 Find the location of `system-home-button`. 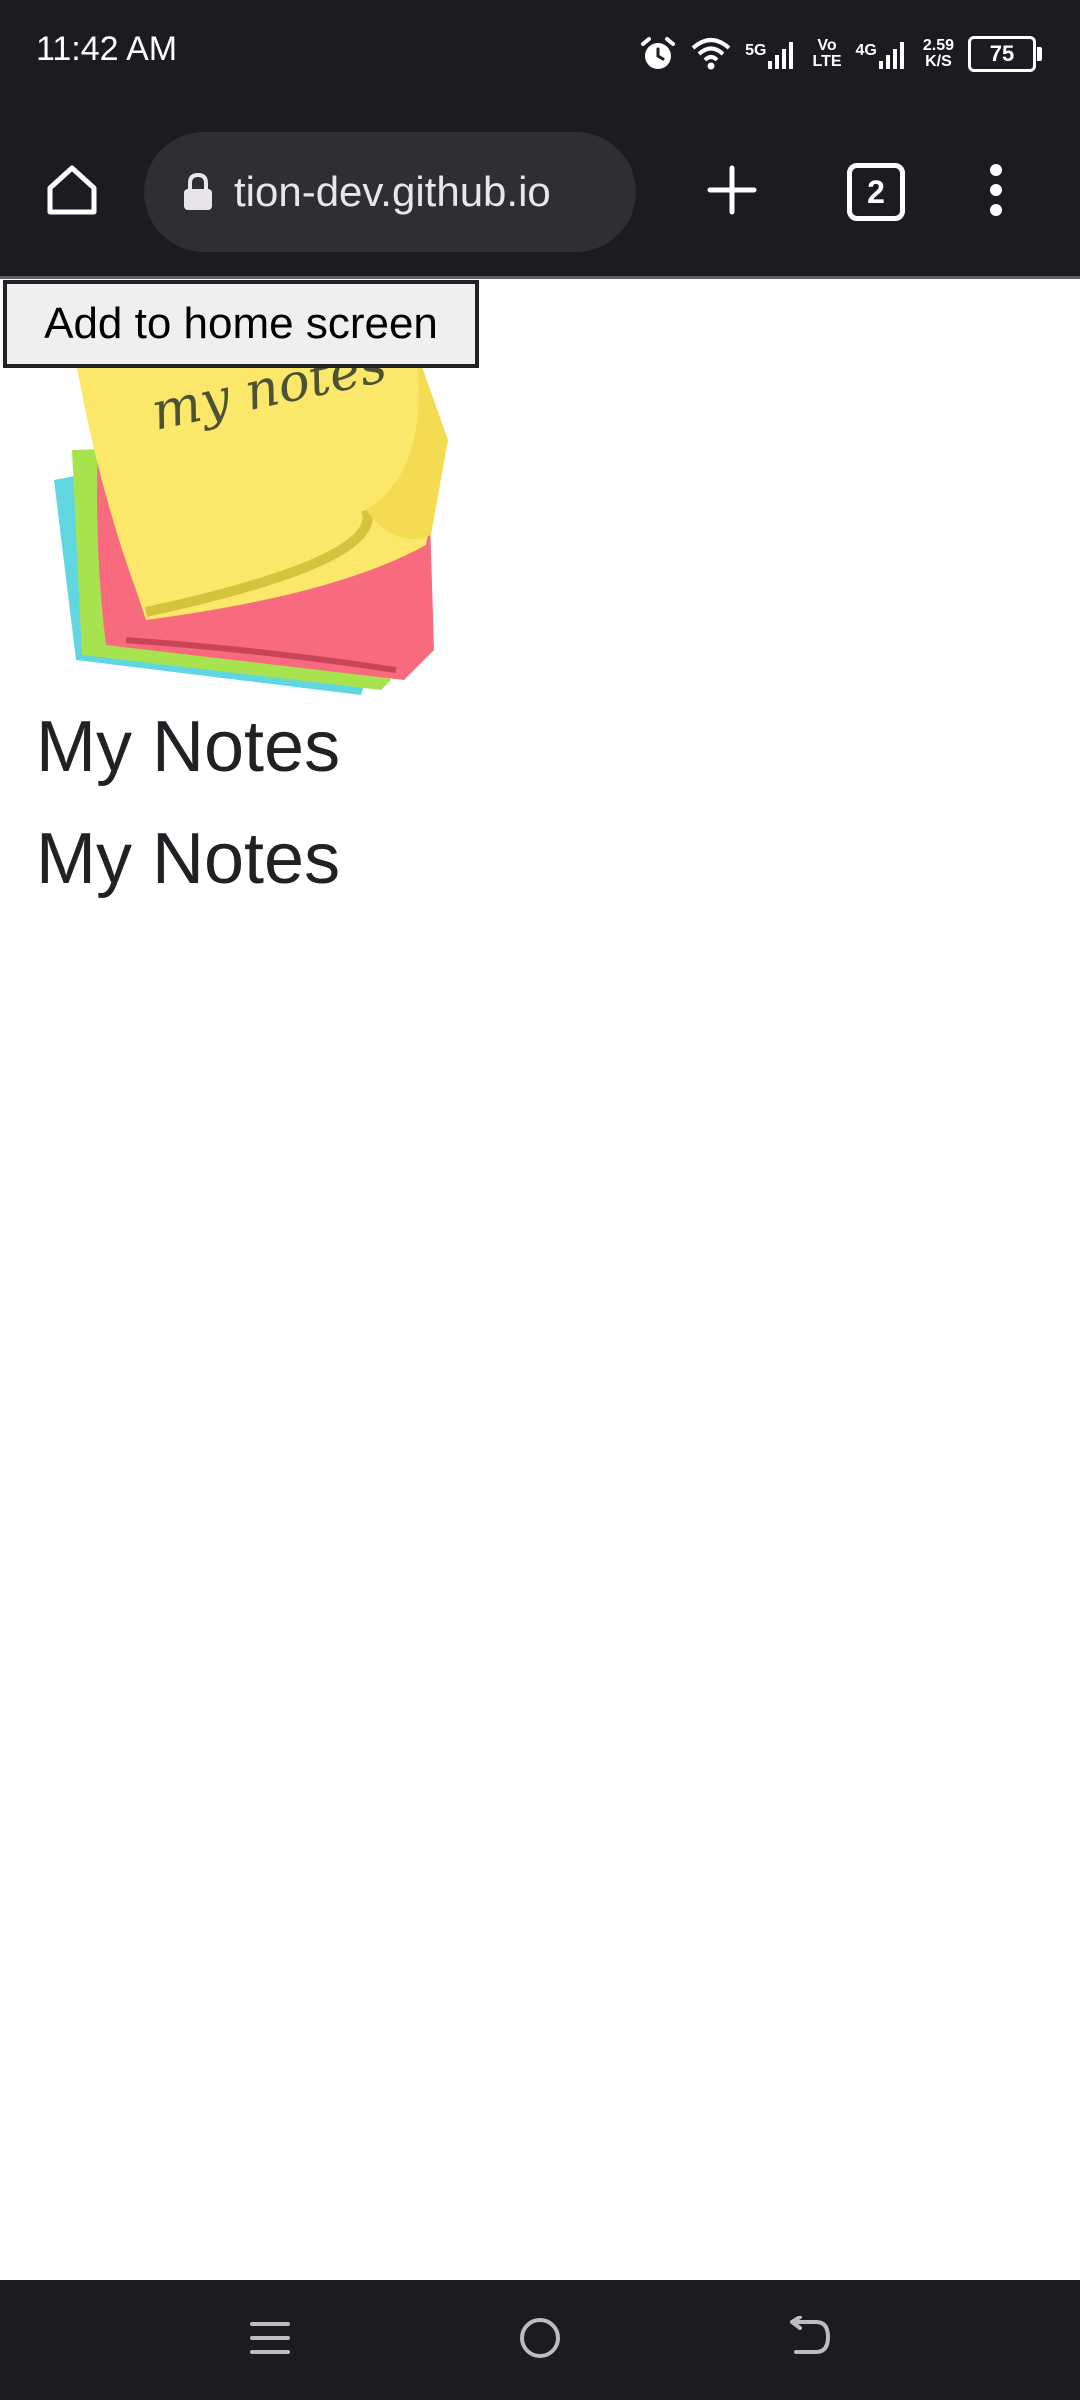

system-home-button is located at coordinates (540, 2340).